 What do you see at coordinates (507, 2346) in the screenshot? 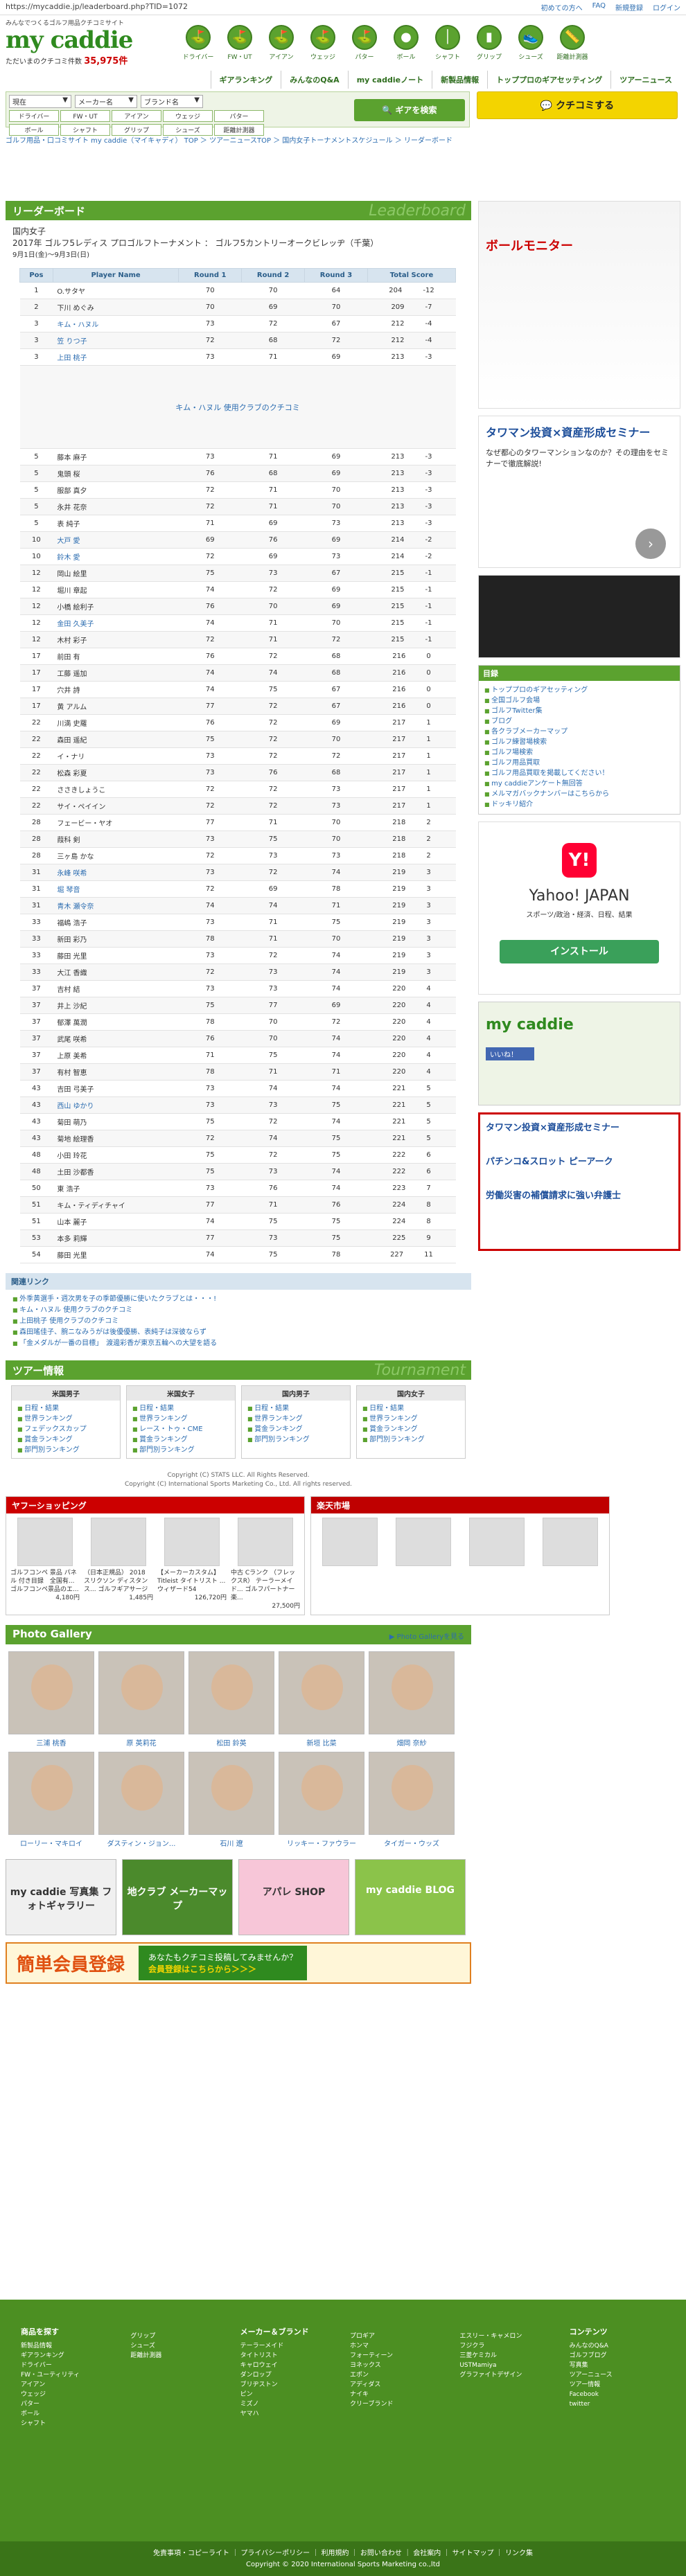
I see `footer-link: フジクラ` at bounding box center [507, 2346].